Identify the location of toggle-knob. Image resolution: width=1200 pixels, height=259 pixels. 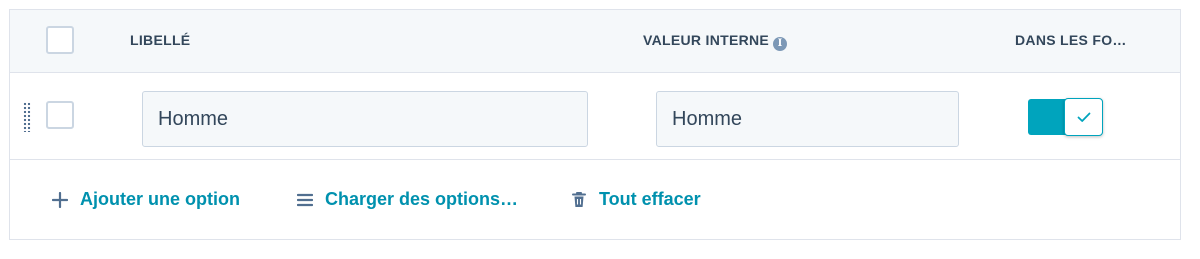
(1083, 117).